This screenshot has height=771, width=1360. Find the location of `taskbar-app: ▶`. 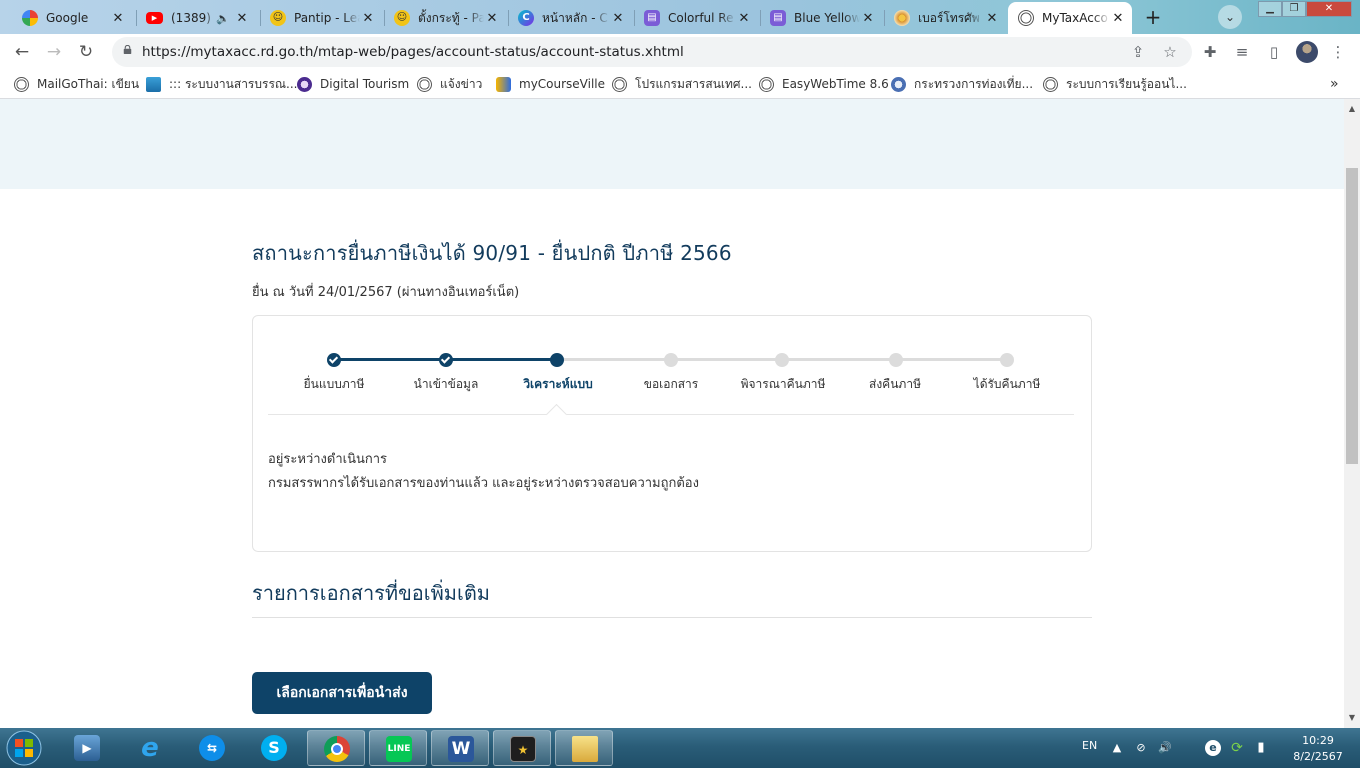

taskbar-app: ▶ is located at coordinates (87, 748).